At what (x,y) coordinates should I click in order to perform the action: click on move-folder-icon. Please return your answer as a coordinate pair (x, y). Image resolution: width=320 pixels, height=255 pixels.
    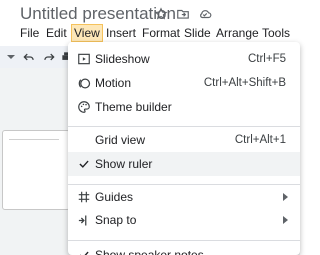
    Looking at the image, I should click on (183, 14).